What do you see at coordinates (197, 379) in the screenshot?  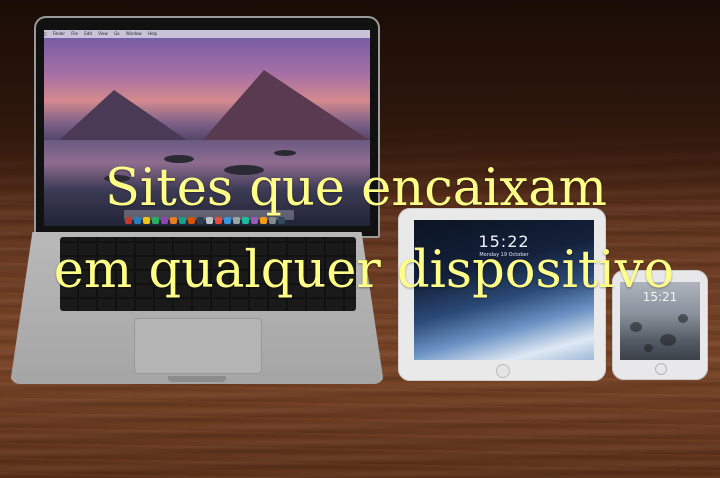 I see `laptop-notch` at bounding box center [197, 379].